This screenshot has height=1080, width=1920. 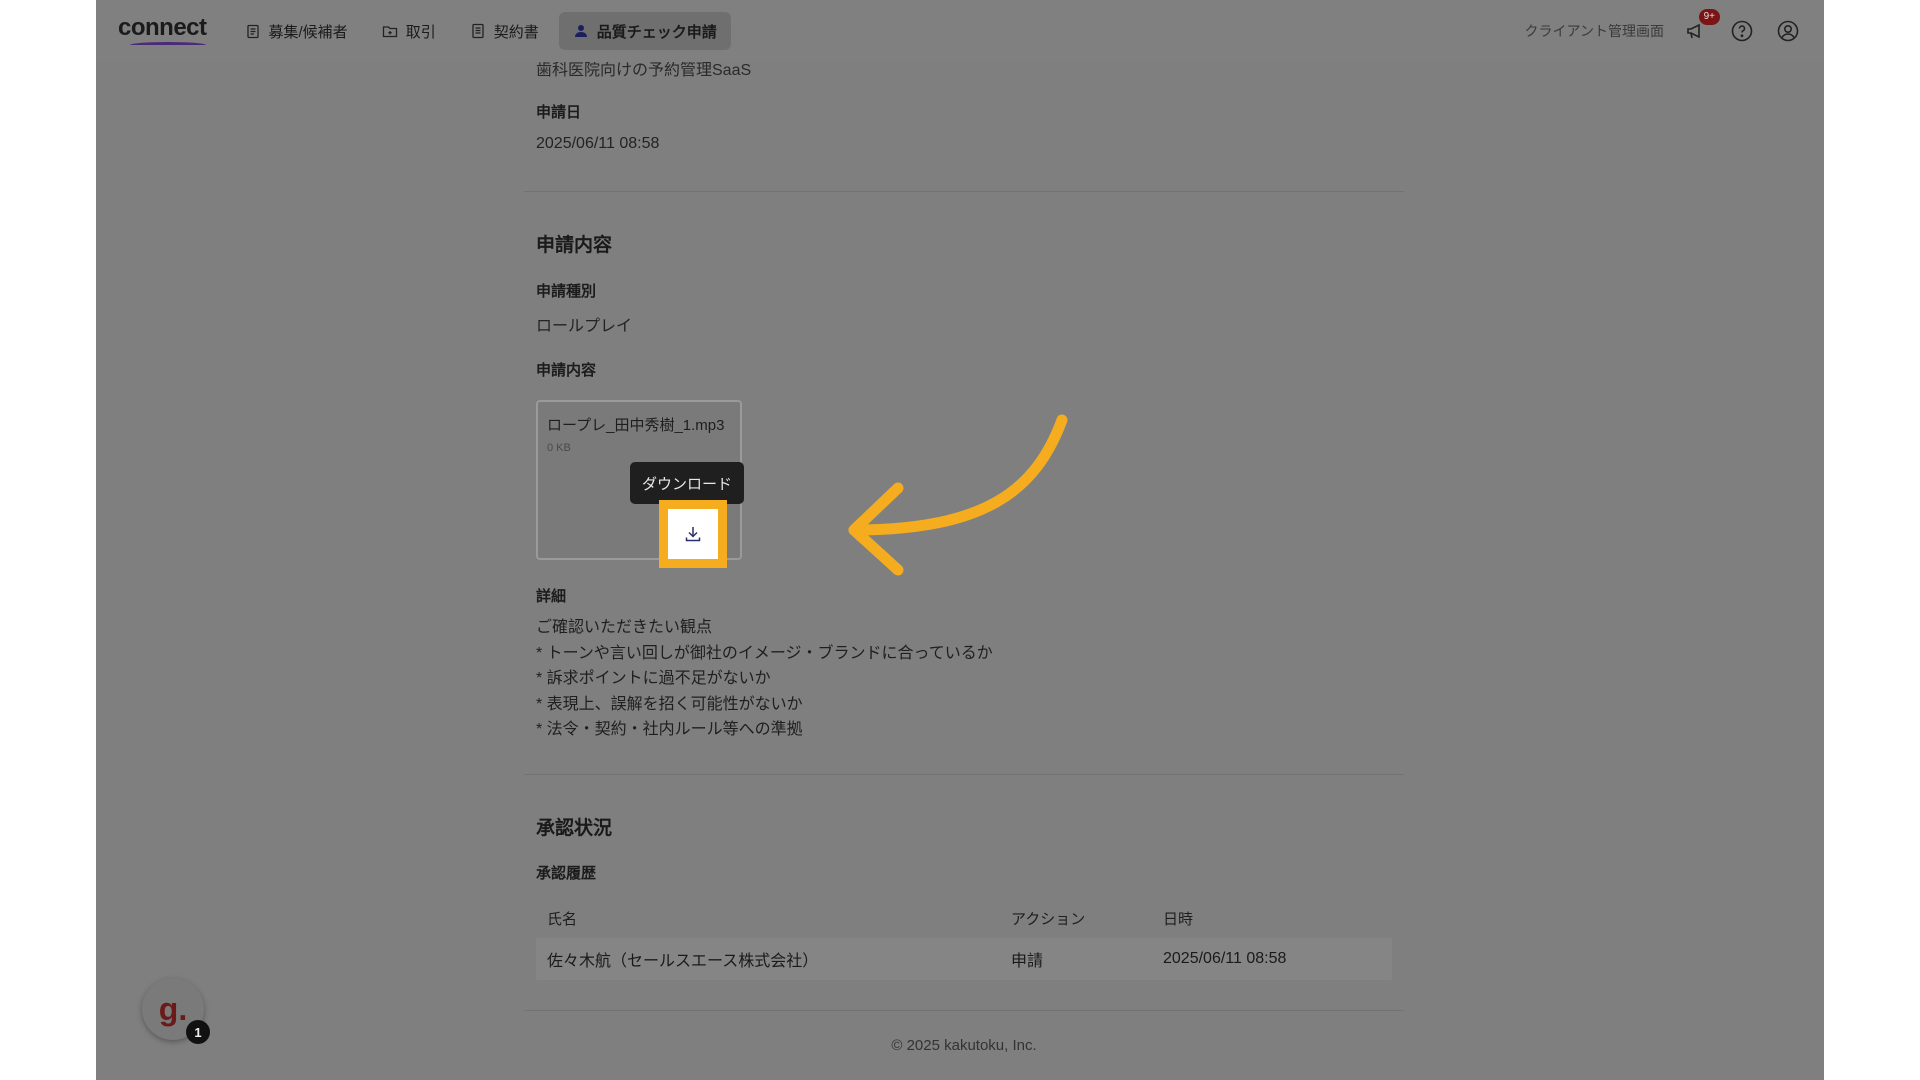 What do you see at coordinates (48, 540) in the screenshot?
I see `letterbox-left` at bounding box center [48, 540].